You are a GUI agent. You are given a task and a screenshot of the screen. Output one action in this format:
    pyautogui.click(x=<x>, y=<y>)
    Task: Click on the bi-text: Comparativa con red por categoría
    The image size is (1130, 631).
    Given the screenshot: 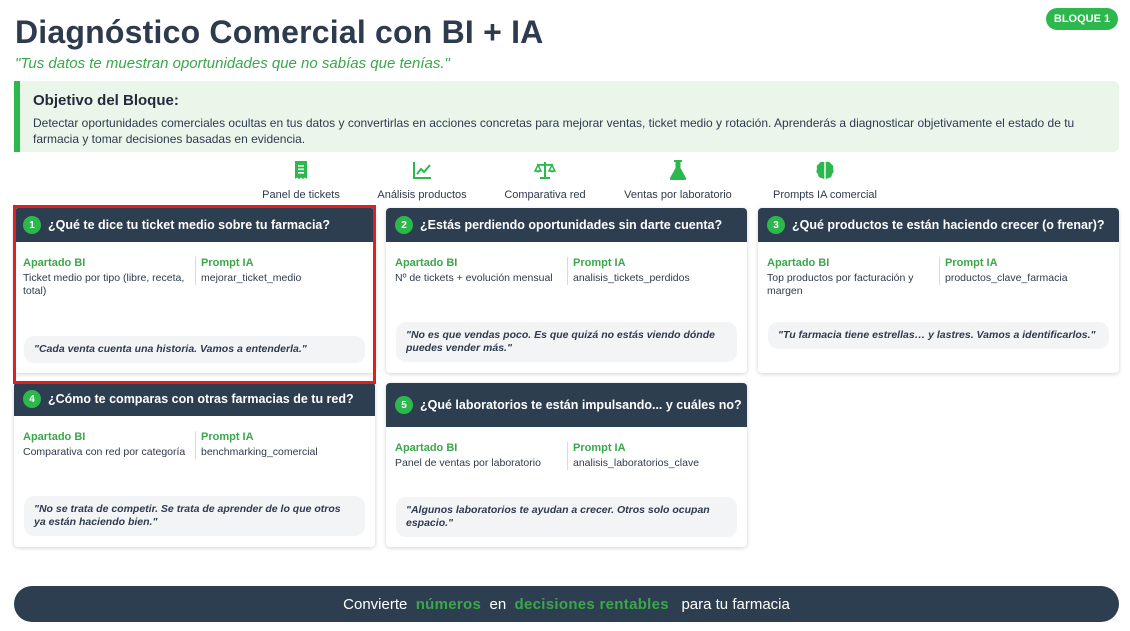 What is the action you would take?
    pyautogui.click(x=104, y=452)
    